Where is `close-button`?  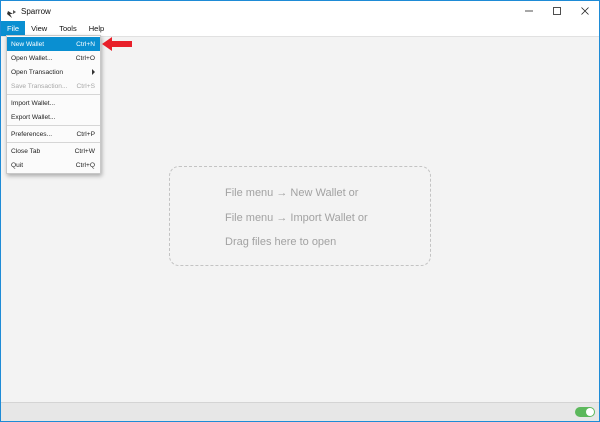 close-button is located at coordinates (585, 11).